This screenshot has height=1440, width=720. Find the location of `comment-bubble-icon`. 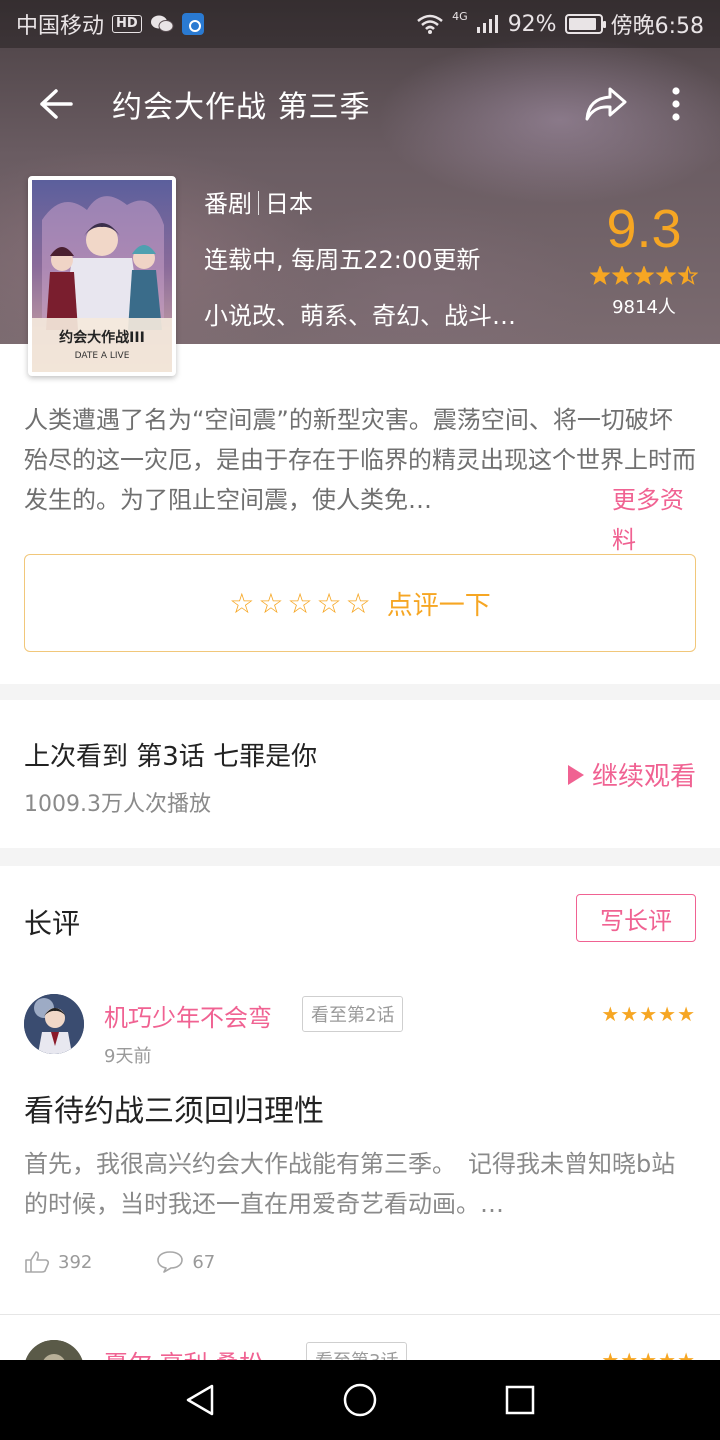

comment-bubble-icon is located at coordinates (170, 1262).